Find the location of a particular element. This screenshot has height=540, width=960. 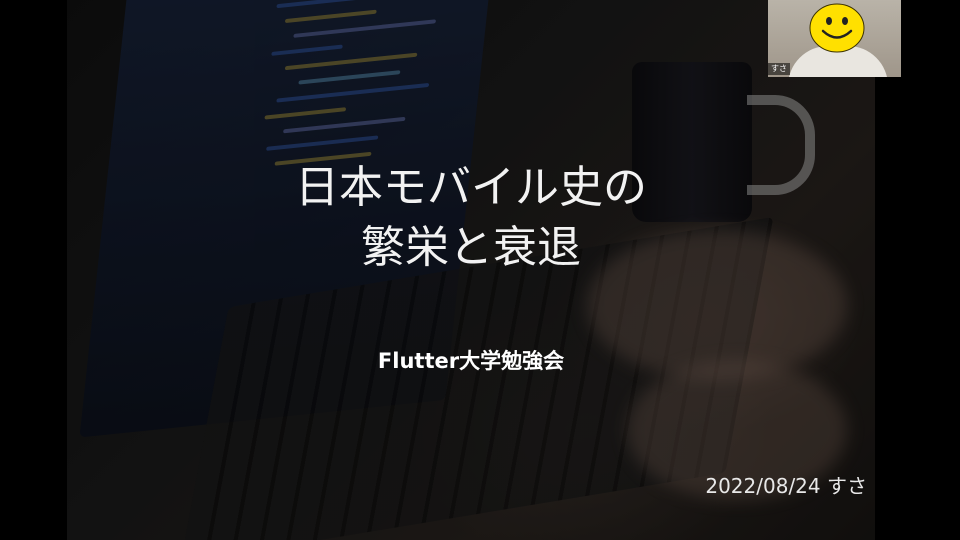

participant-video-tile: すさ is located at coordinates (834, 38).